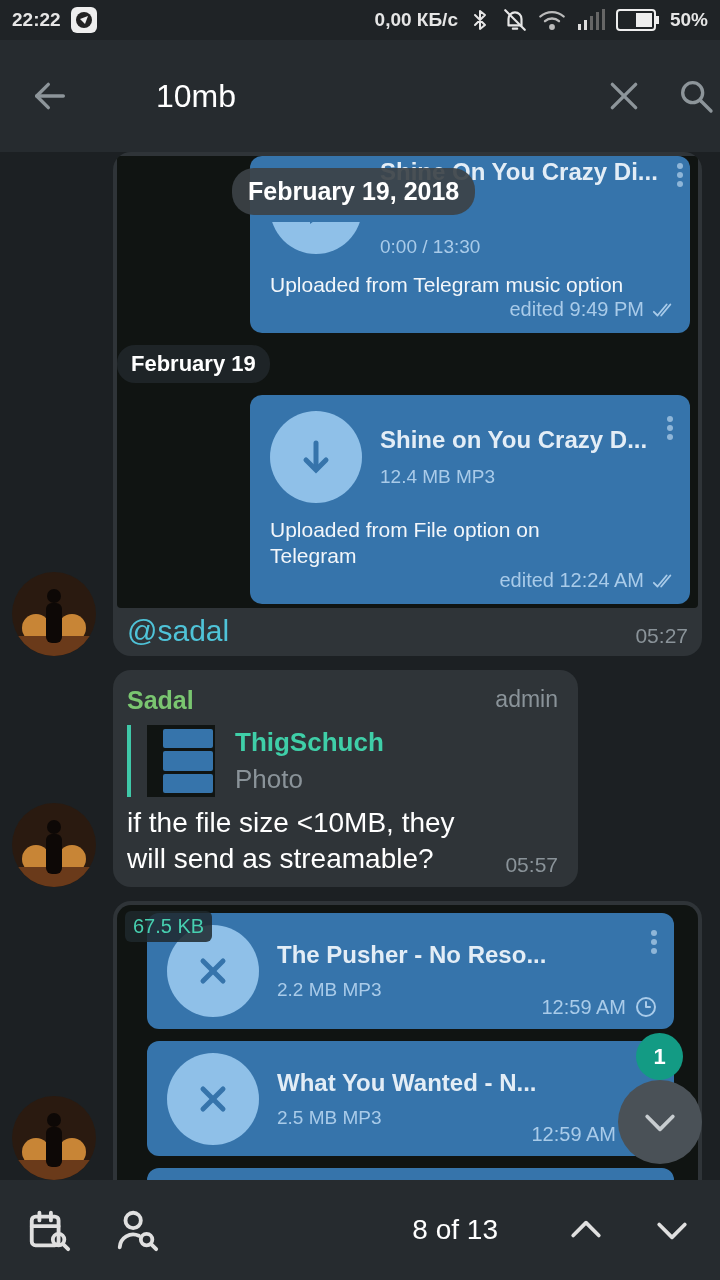 The width and height of the screenshot is (720, 1280). Describe the element at coordinates (438, 477) in the screenshot. I see `file-size: 12.4 MB MP3` at that location.